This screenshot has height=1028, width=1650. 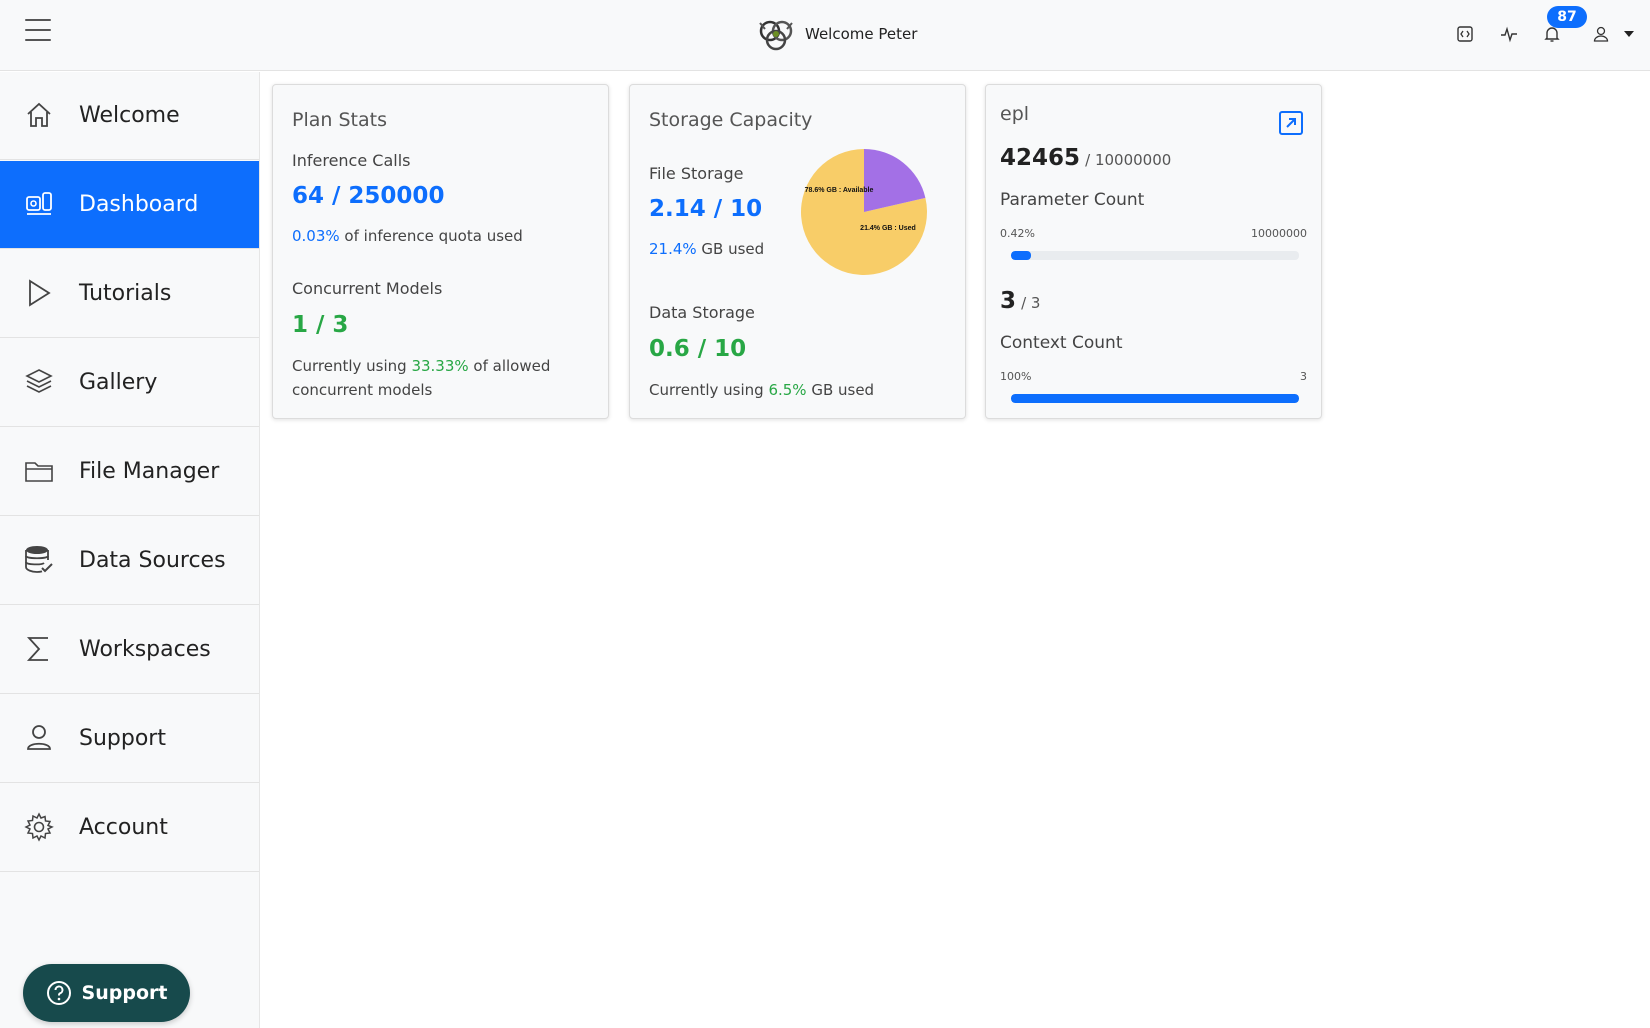 What do you see at coordinates (1303, 376) in the screenshot?
I see `context-max-label: 3` at bounding box center [1303, 376].